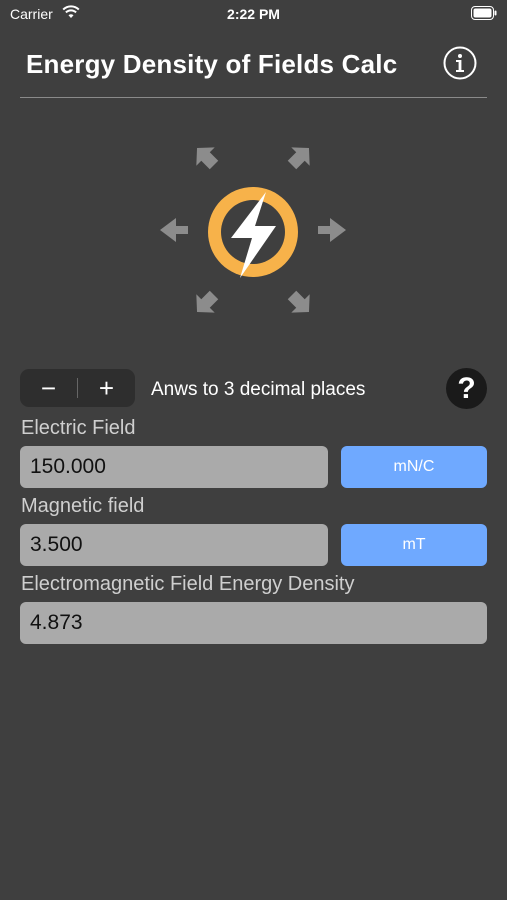 The width and height of the screenshot is (507, 900). Describe the element at coordinates (48, 388) in the screenshot. I see `decrement-button: −` at that location.